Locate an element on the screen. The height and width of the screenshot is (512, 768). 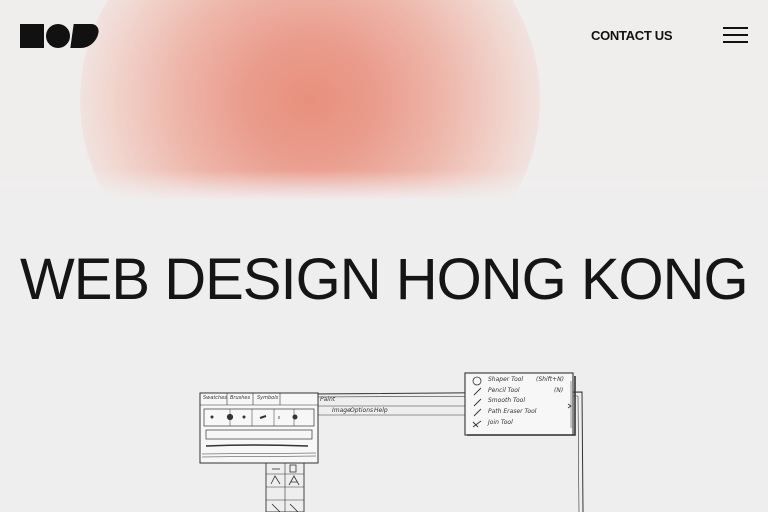
tool-menu-item-smooth: Smooth Tool is located at coordinates (528, 400).